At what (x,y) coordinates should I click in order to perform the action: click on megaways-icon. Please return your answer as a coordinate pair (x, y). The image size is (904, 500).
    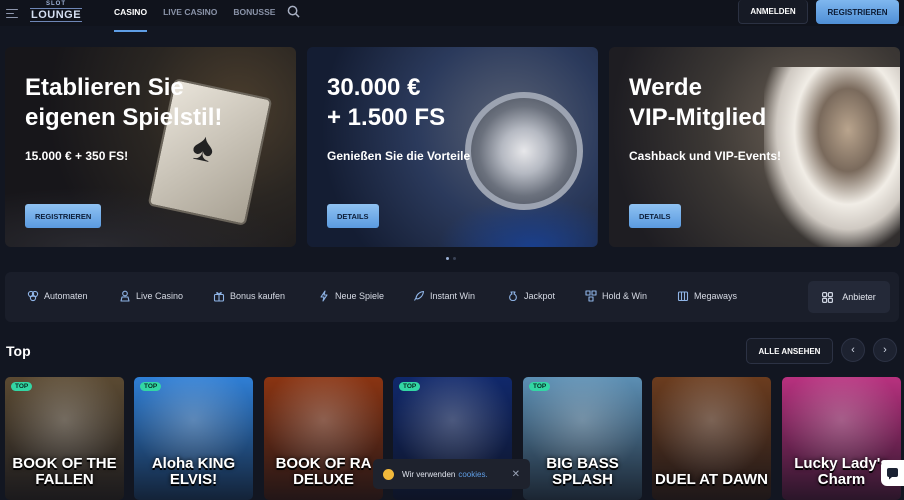
    Looking at the image, I should click on (683, 296).